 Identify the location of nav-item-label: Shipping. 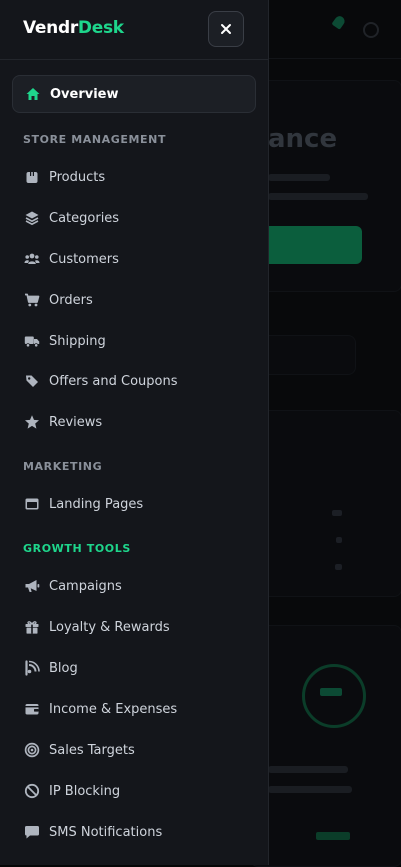
(77, 341).